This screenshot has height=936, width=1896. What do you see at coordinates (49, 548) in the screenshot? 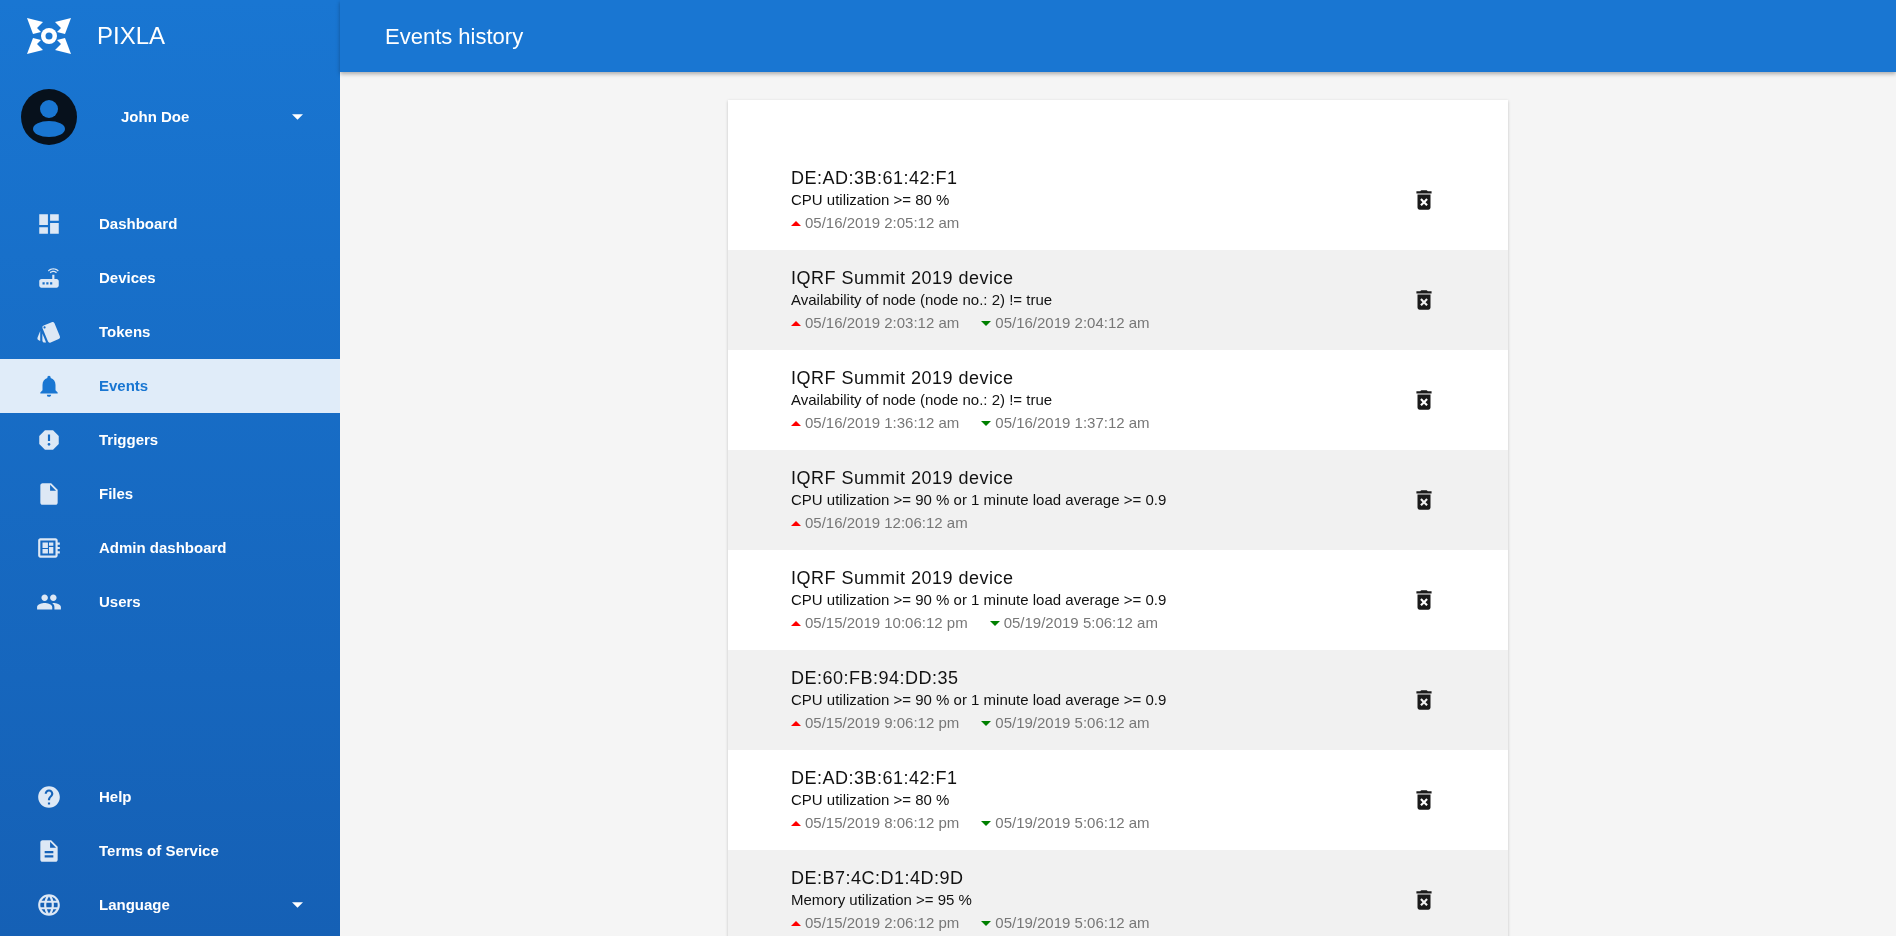
I see `board-icon` at bounding box center [49, 548].